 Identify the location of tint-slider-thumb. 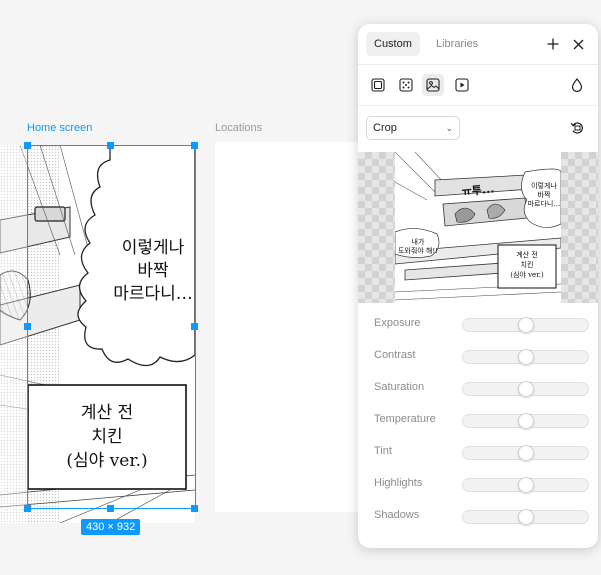
(525, 453).